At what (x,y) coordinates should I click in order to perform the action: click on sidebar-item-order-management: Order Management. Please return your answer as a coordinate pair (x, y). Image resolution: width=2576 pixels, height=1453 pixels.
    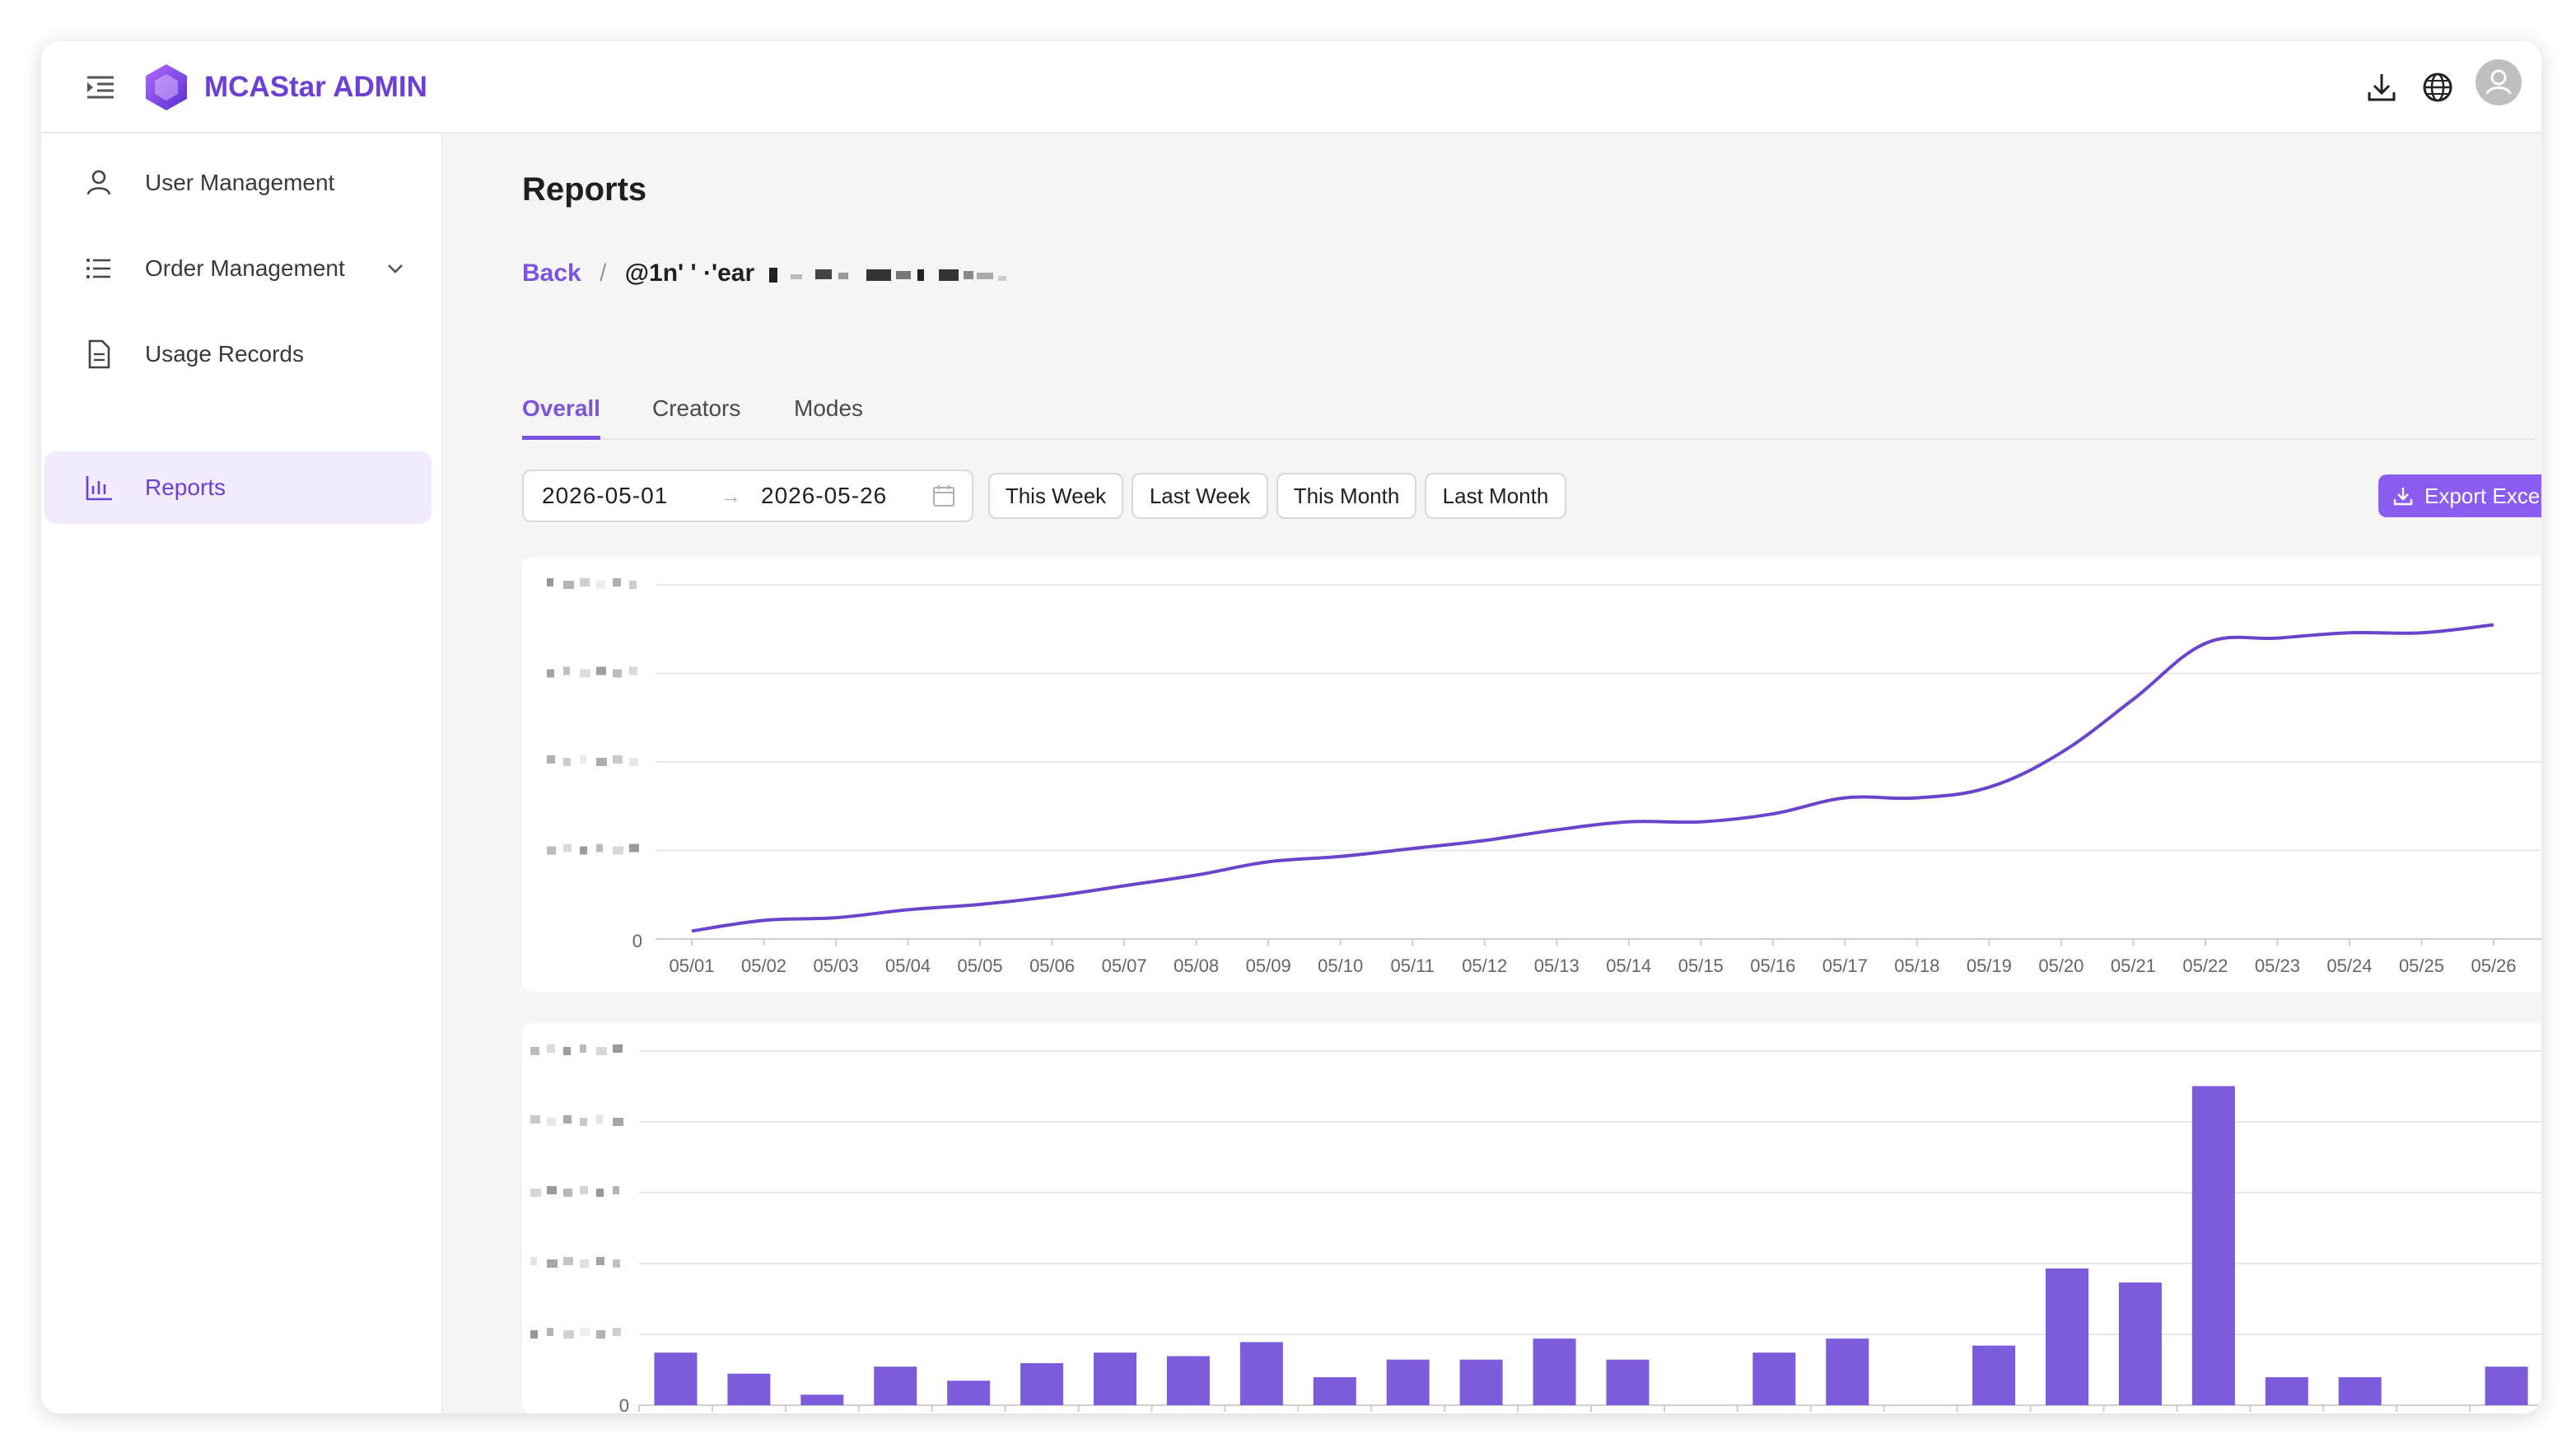
    Looking at the image, I should click on (238, 268).